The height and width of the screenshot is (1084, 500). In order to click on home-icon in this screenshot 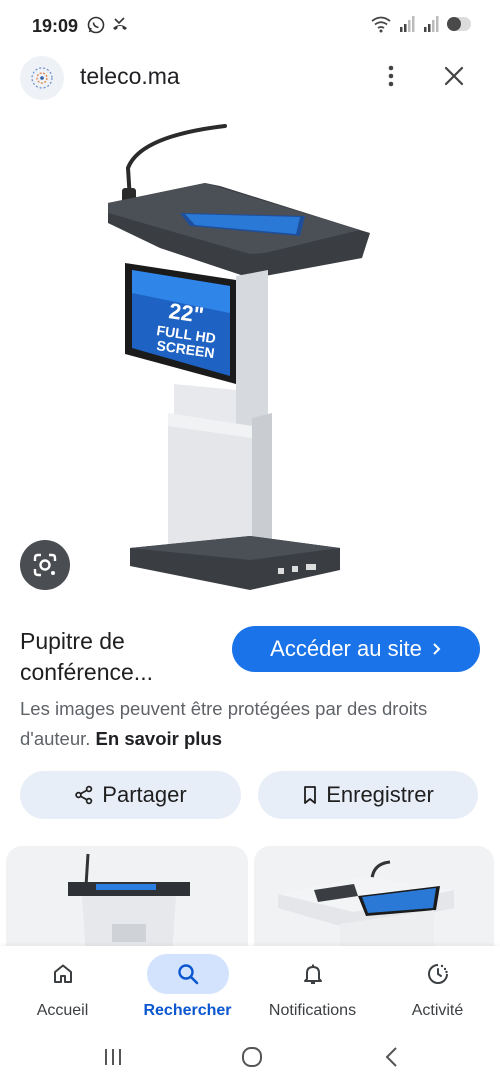, I will do `click(62, 973)`.